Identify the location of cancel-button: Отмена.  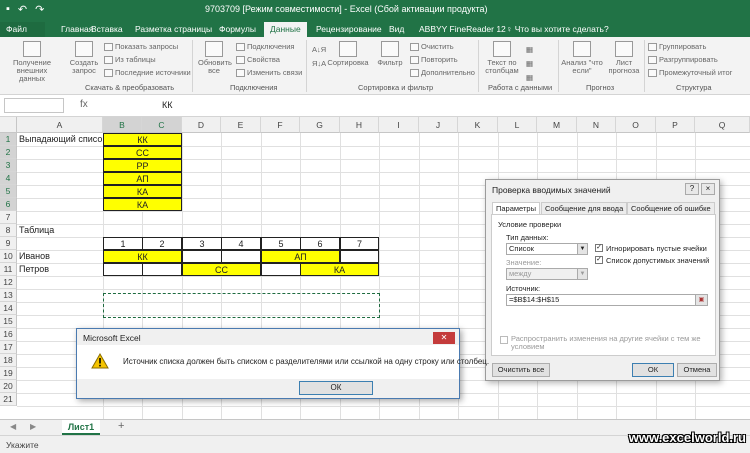
(697, 370).